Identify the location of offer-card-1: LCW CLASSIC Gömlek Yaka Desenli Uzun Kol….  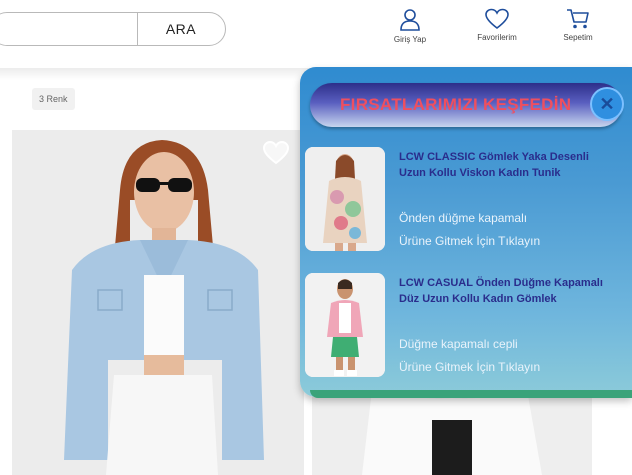
(465, 202).